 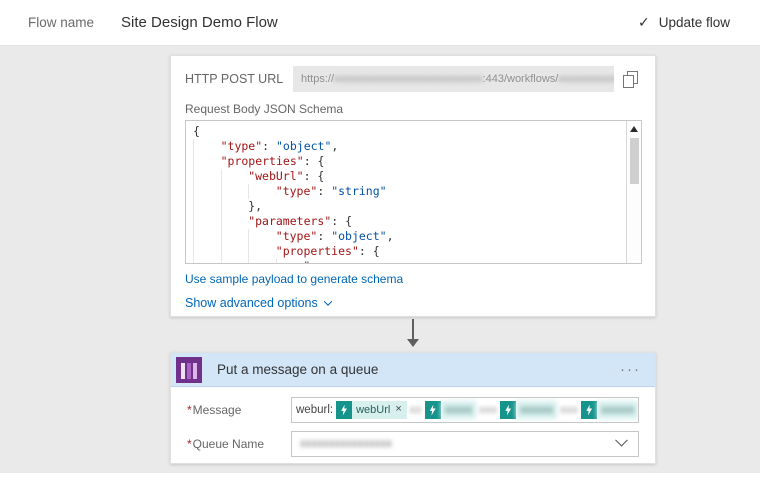 What do you see at coordinates (264, 109) in the screenshot?
I see `json-schema-label: Request Body JSON Schema` at bounding box center [264, 109].